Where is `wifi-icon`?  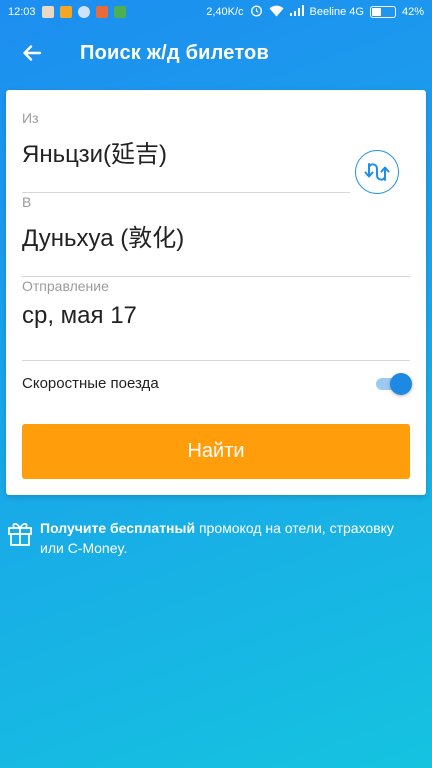 wifi-icon is located at coordinates (276, 12).